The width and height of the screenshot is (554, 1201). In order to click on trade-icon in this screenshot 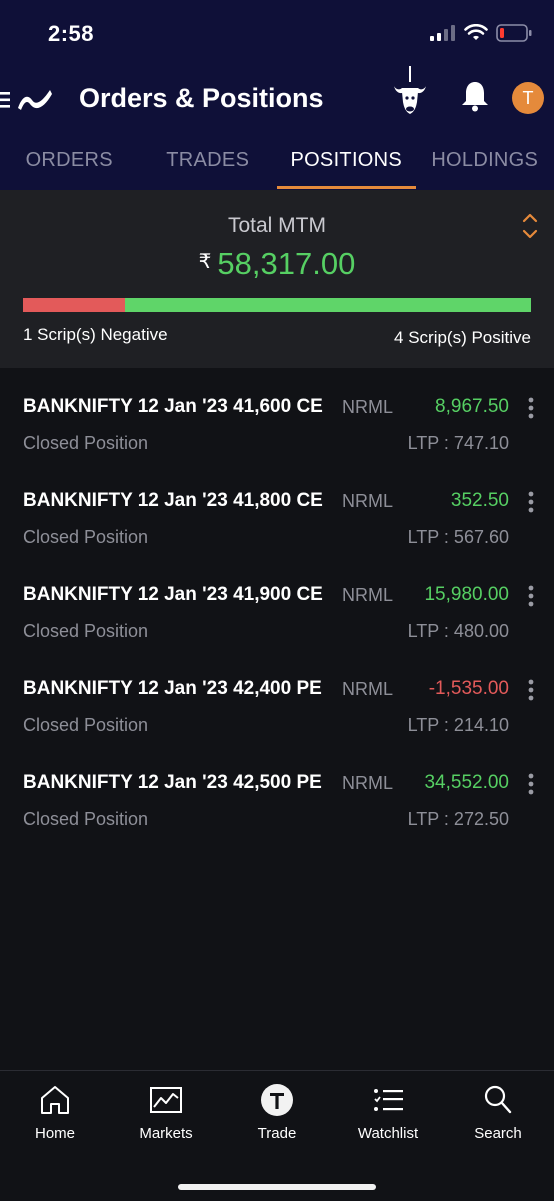, I will do `click(277, 1100)`.